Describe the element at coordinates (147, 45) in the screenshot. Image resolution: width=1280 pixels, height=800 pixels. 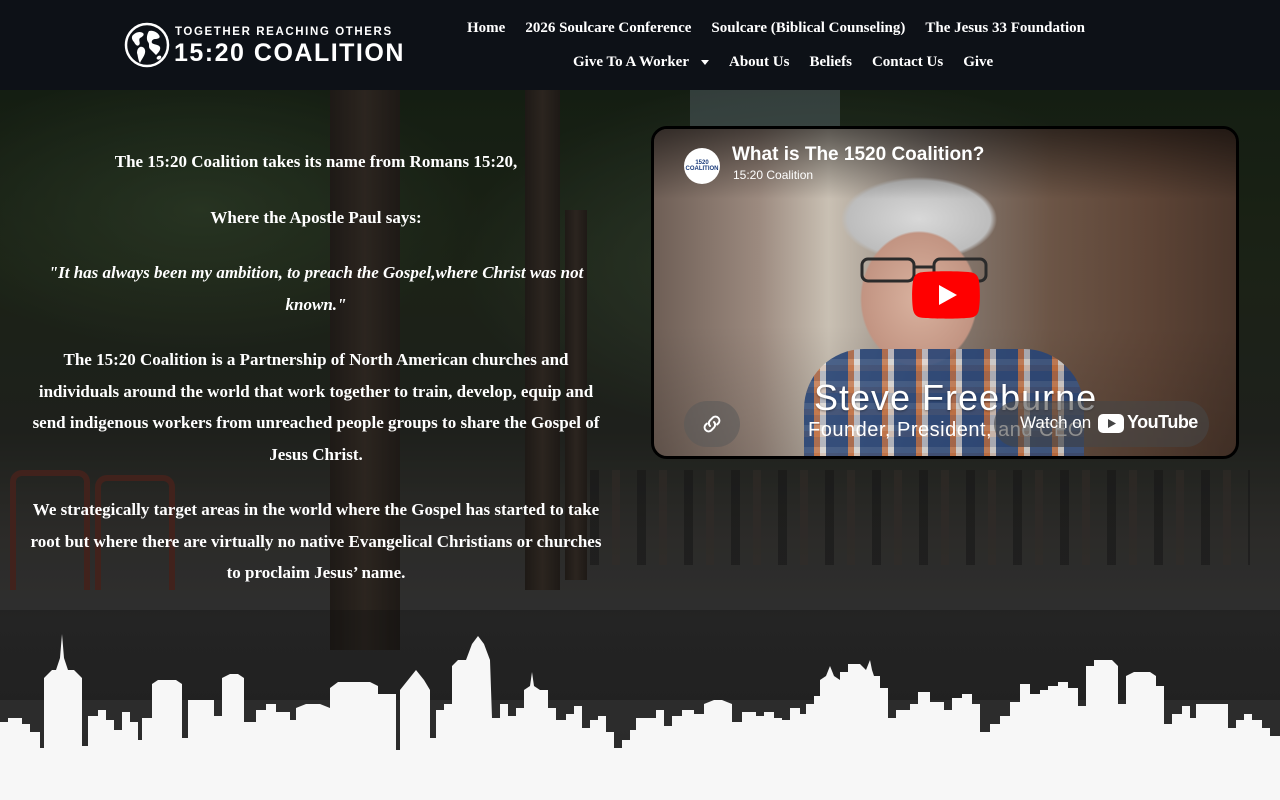
I see `globe-icon` at that location.